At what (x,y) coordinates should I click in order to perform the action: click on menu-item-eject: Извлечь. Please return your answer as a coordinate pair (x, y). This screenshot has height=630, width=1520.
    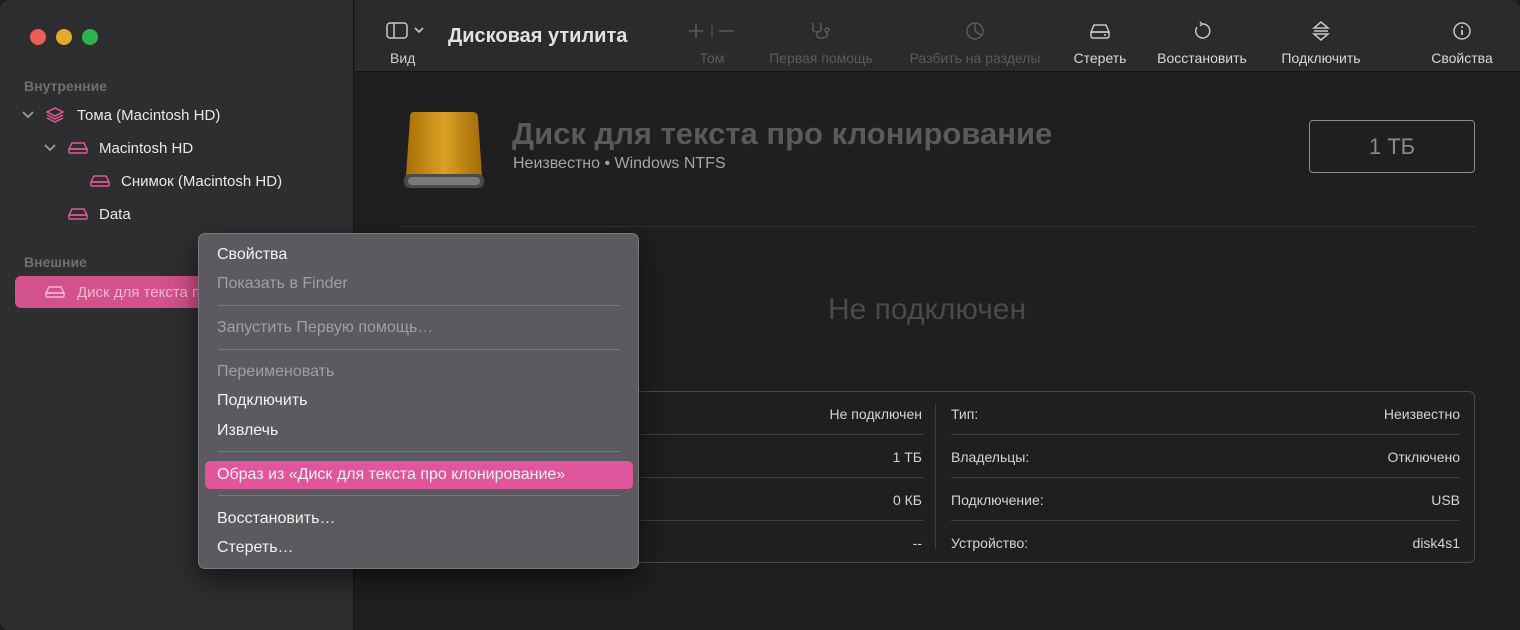
    Looking at the image, I should click on (247, 431).